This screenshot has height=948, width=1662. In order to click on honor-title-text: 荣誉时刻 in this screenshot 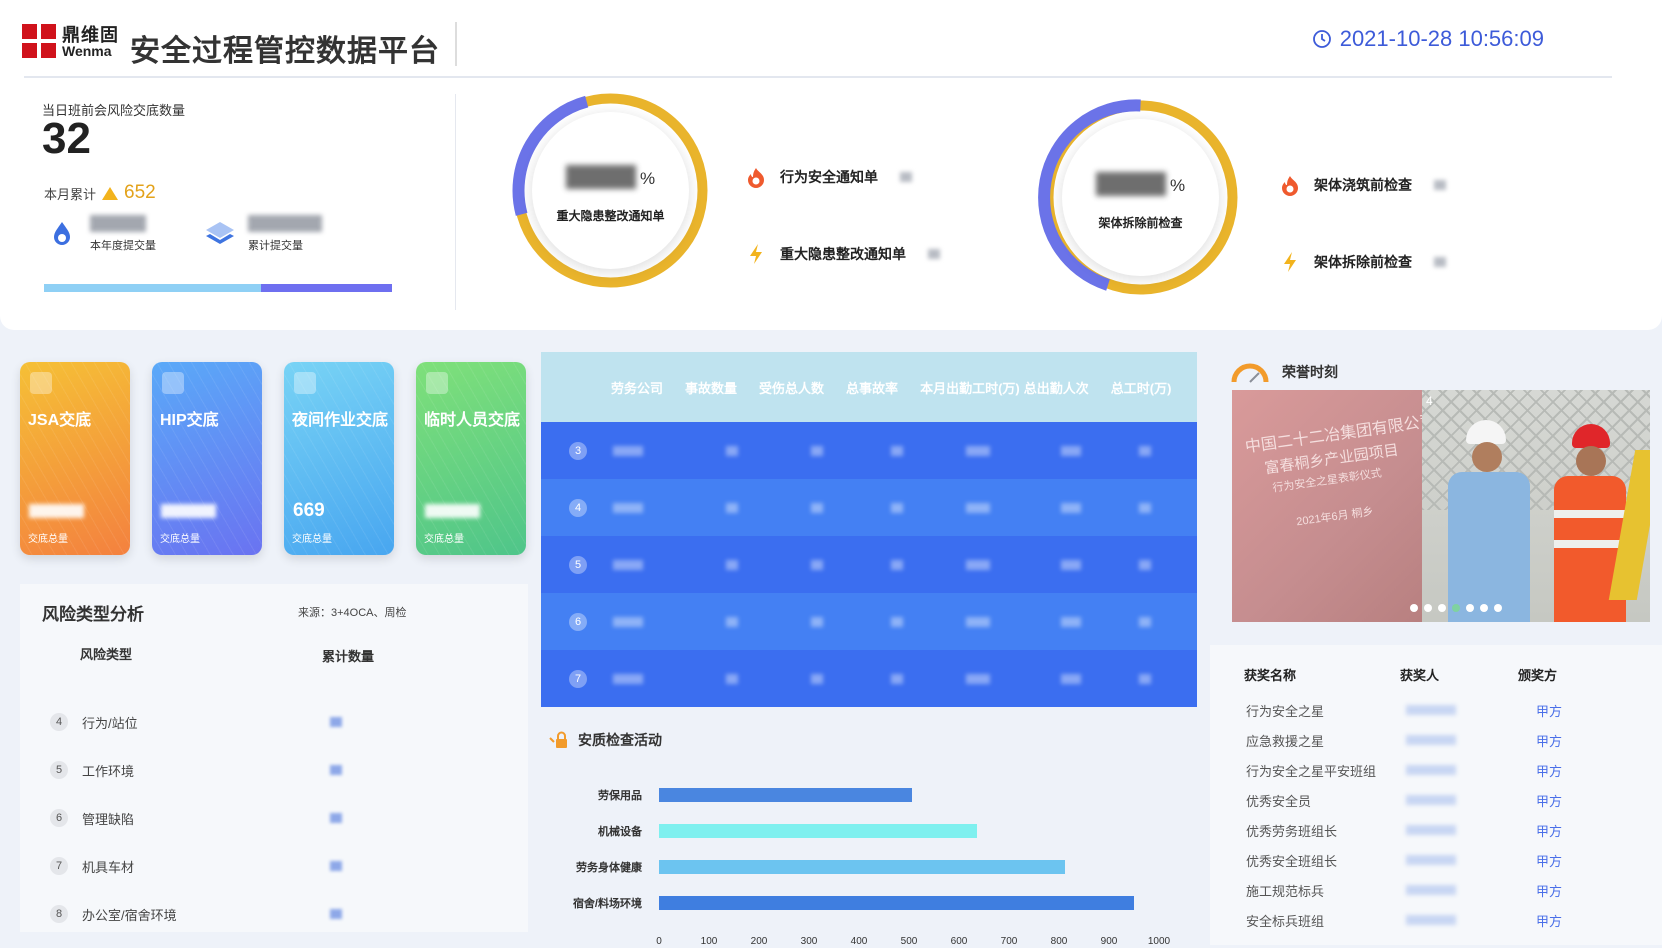, I will do `click(1310, 372)`.